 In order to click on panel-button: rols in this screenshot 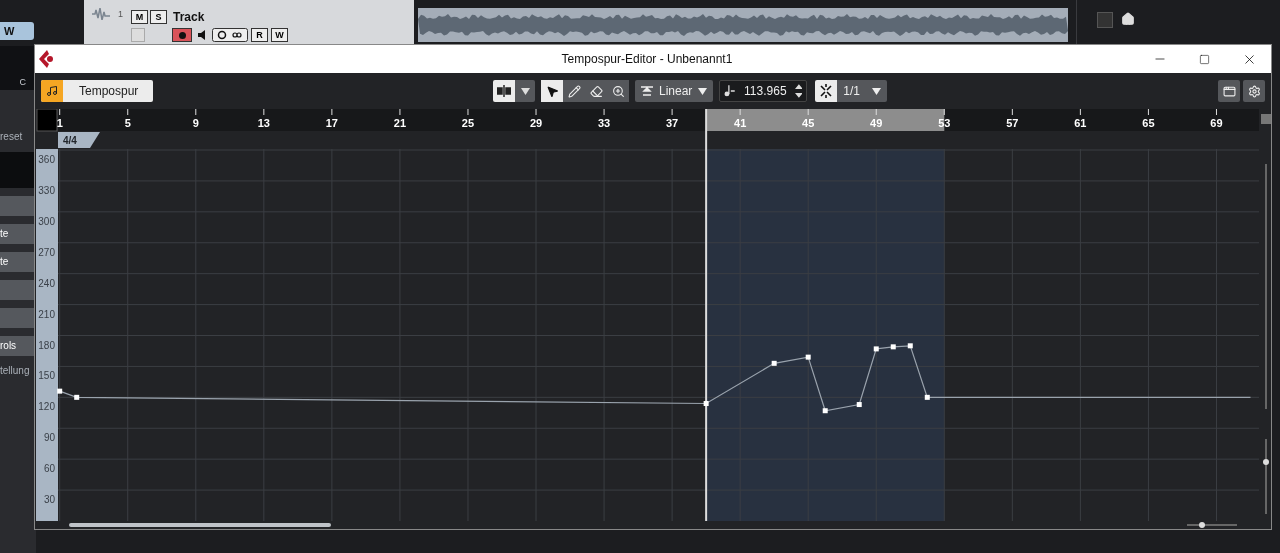, I will do `click(18, 346)`.